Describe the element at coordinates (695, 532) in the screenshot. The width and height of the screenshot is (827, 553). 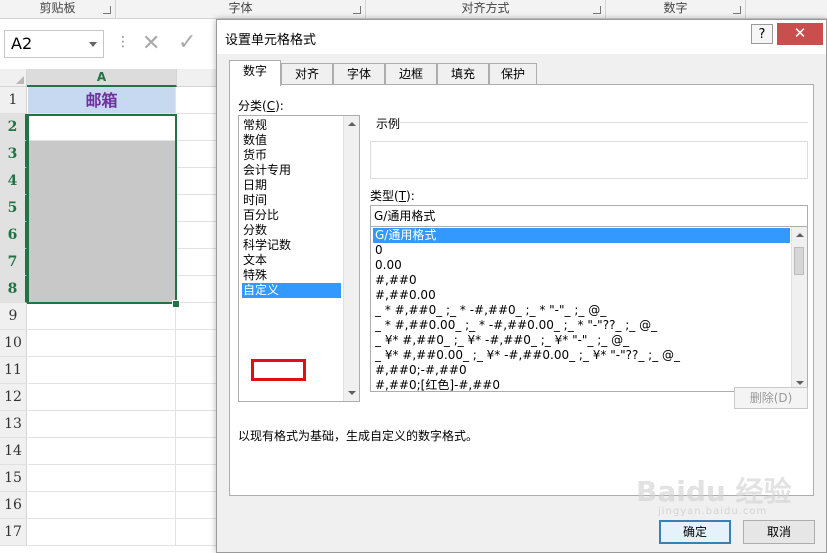
I see `ok-button: 确定` at that location.